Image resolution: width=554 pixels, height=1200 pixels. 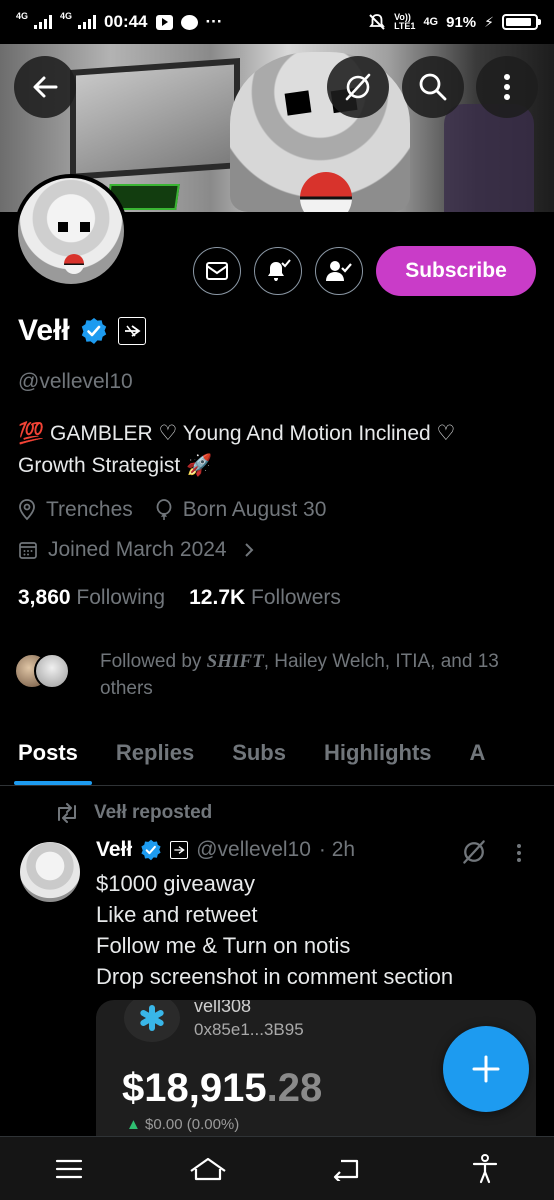 I want to click on play-notification-icon, so click(x=164, y=22).